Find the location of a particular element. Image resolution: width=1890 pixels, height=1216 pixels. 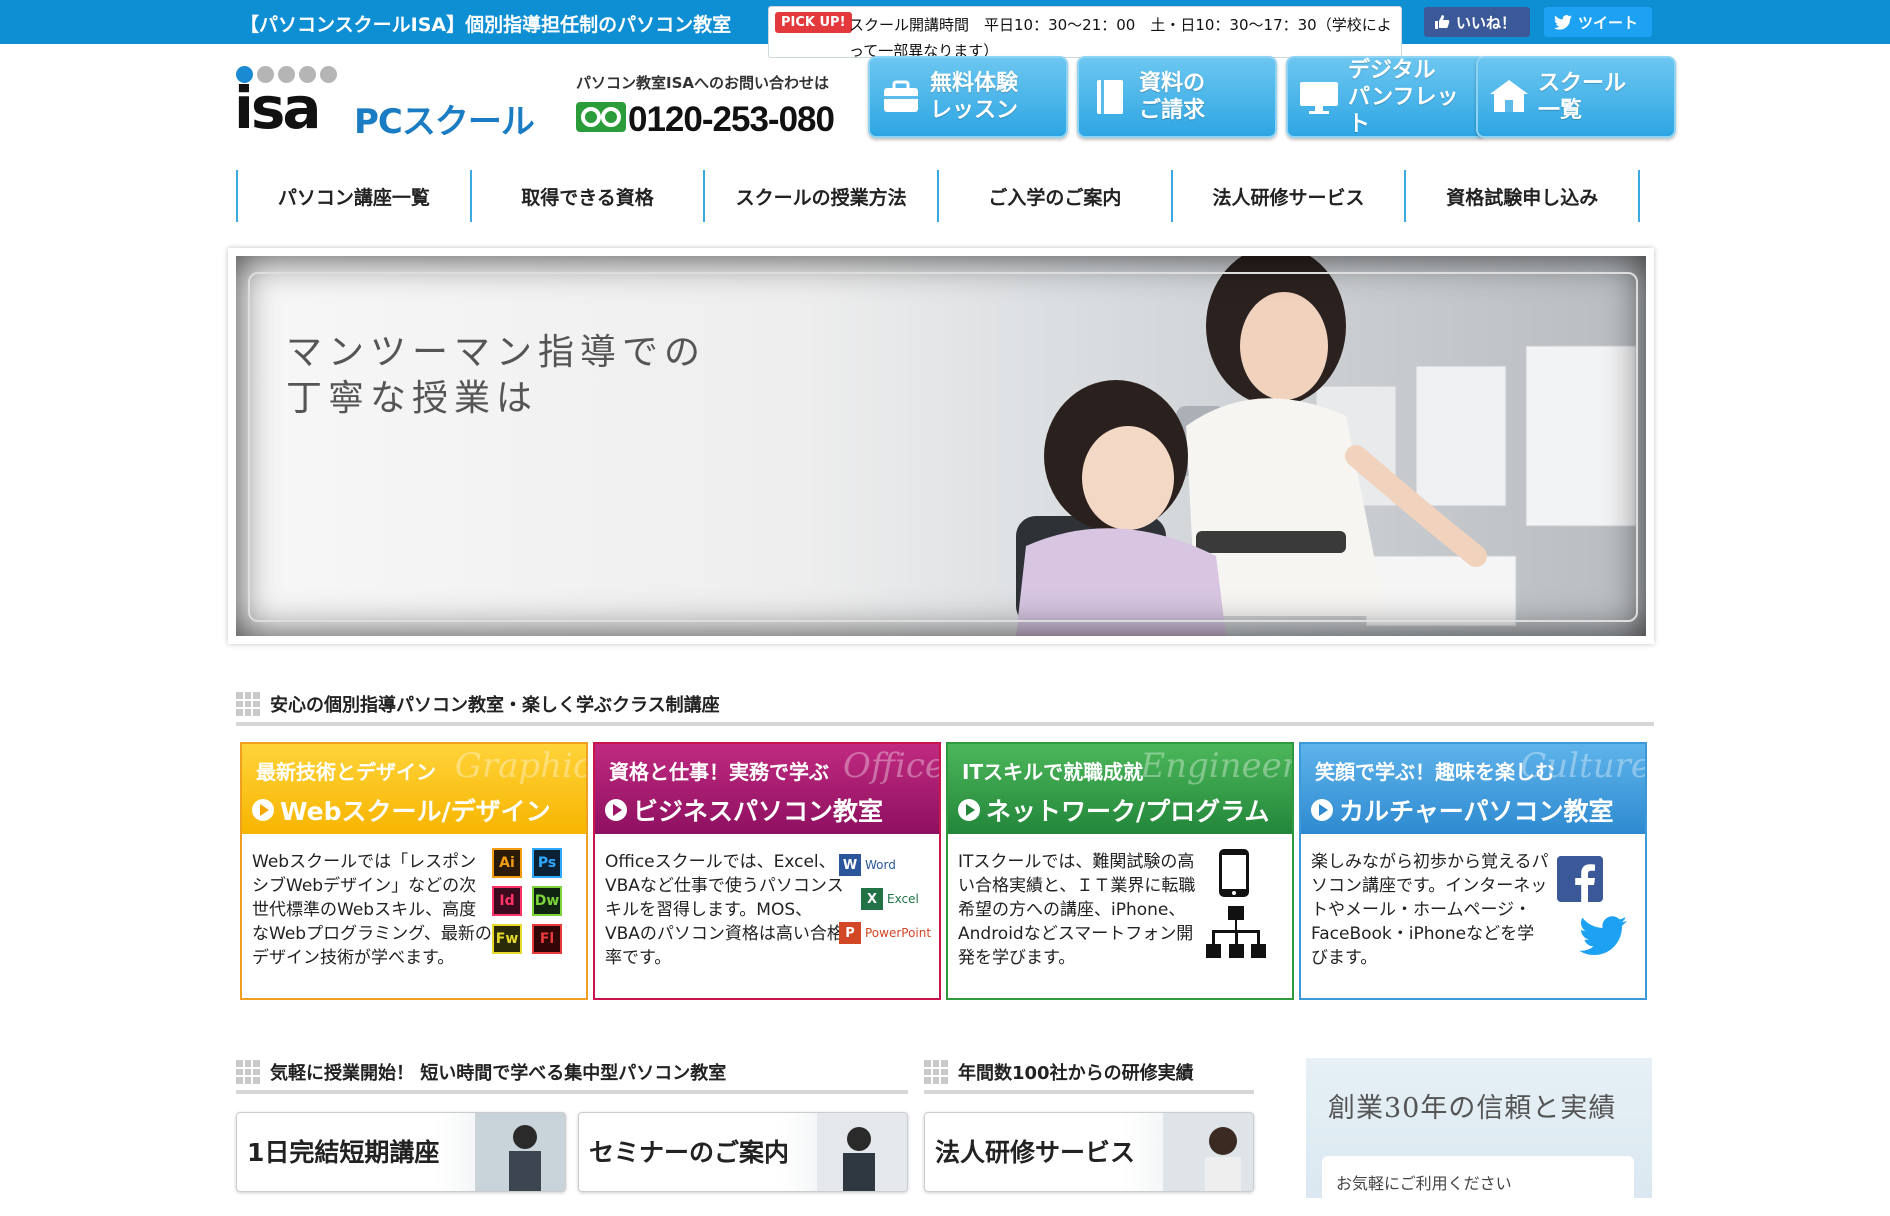

card-title: ビジネスパソコン教室 is located at coordinates (758, 811).